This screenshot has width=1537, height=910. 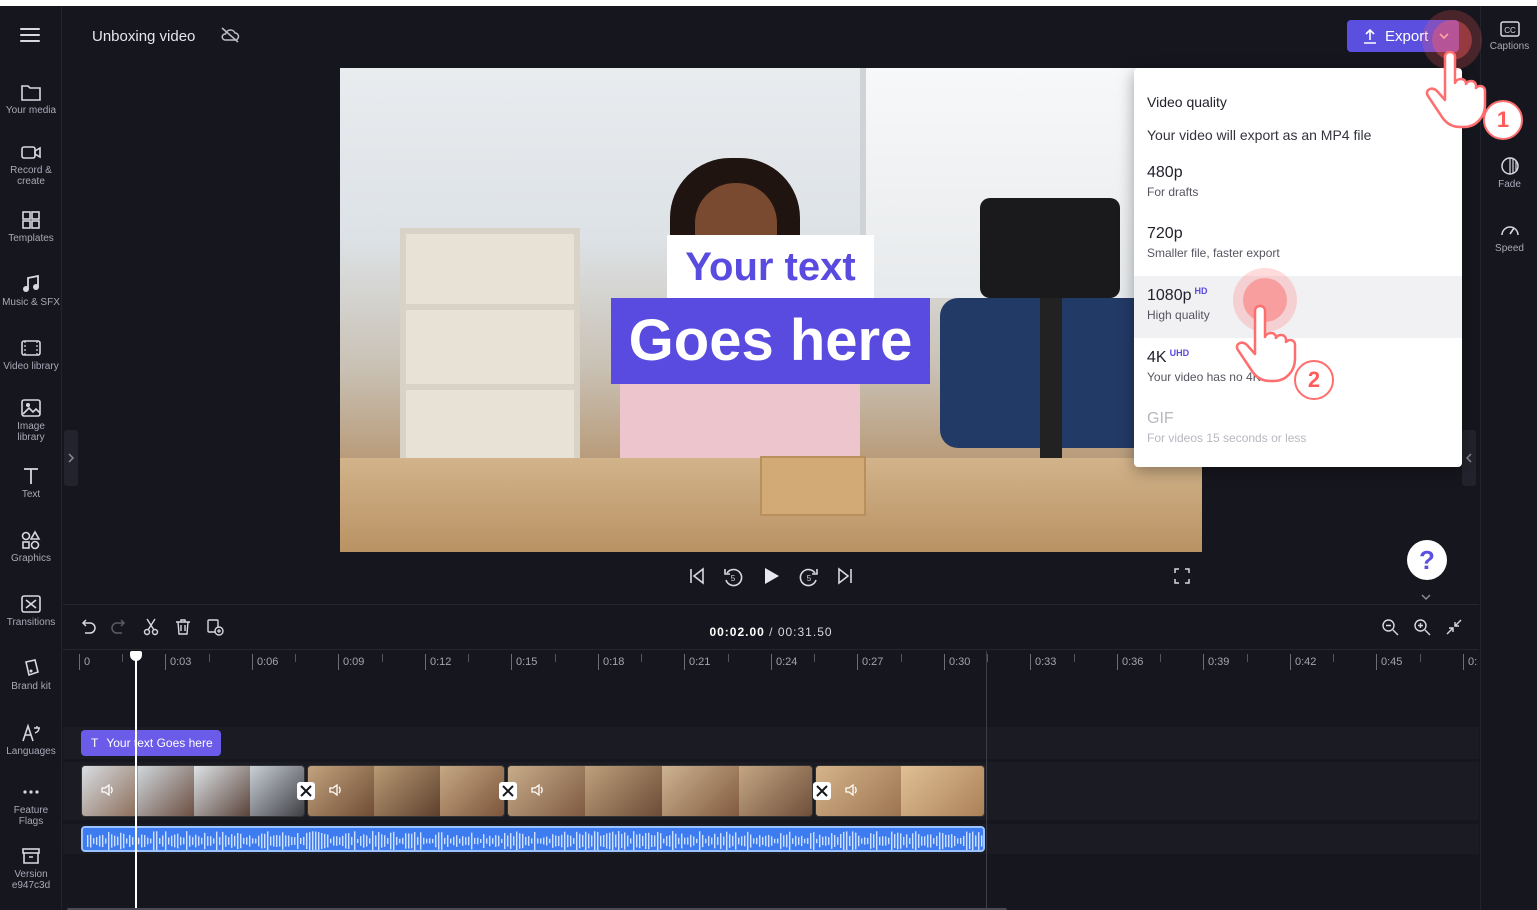 What do you see at coordinates (533, 839) in the screenshot?
I see `audio-clip` at bounding box center [533, 839].